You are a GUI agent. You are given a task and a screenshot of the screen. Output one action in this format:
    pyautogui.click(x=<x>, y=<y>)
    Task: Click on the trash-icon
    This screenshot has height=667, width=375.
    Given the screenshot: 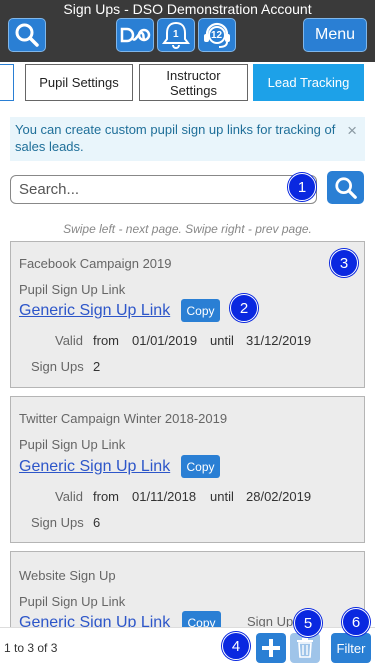 What is the action you would take?
    pyautogui.click(x=305, y=648)
    